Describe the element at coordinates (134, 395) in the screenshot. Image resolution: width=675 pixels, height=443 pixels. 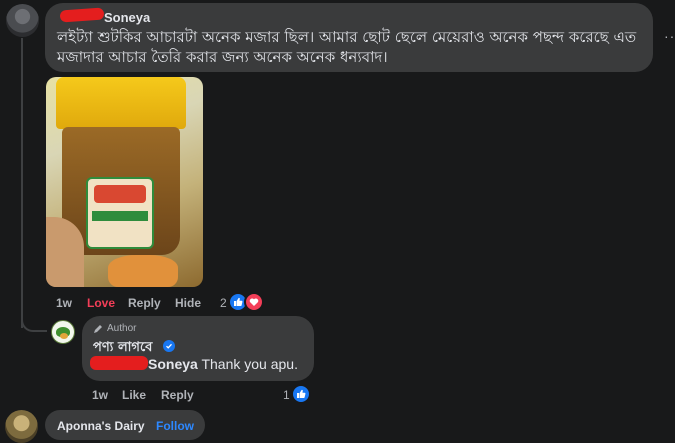
I see `like-button: Like` at that location.